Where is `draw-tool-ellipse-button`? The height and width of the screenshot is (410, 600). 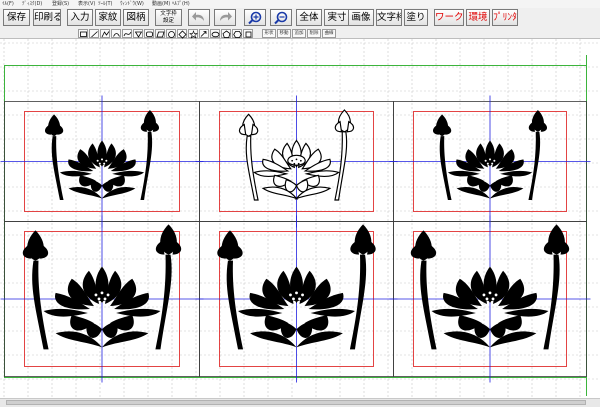 draw-tool-ellipse-button is located at coordinates (215, 33).